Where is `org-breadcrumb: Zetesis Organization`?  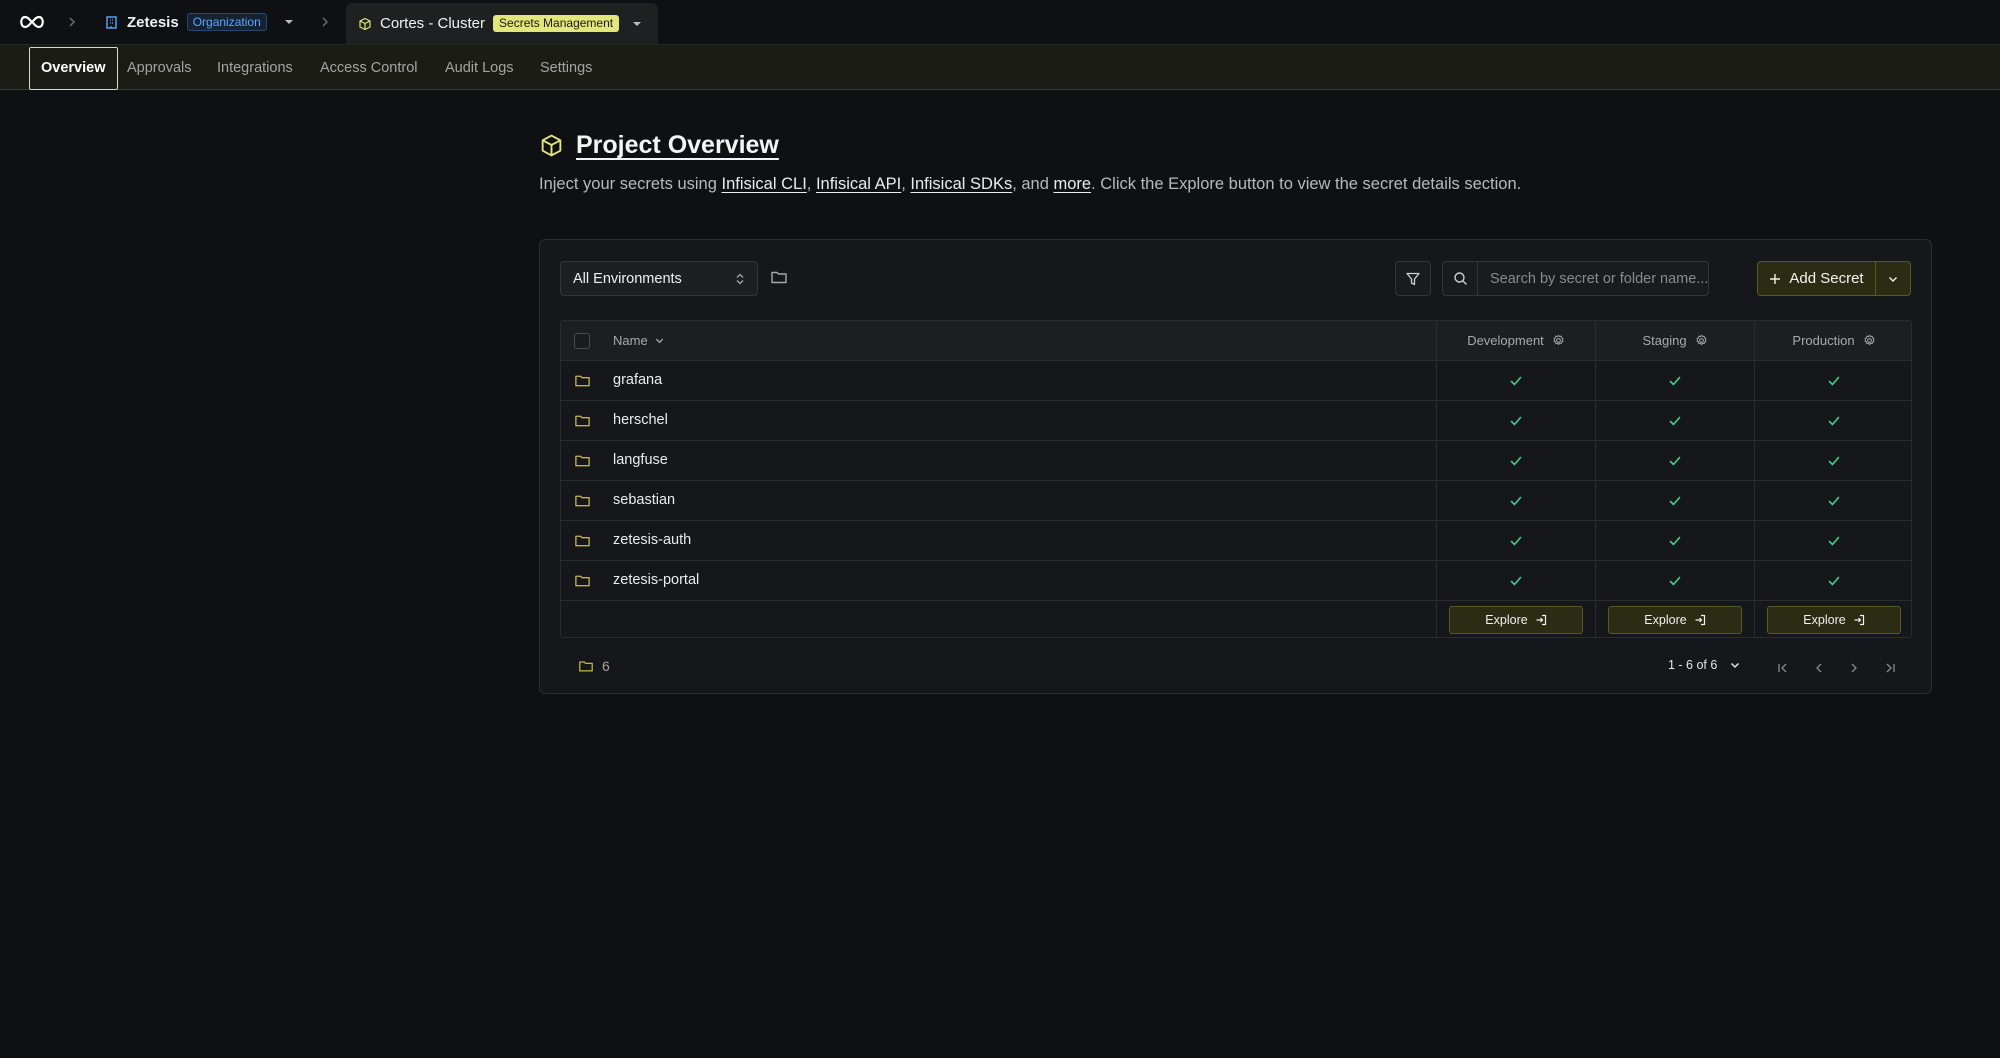
org-breadcrumb: Zetesis Organization is located at coordinates (199, 22).